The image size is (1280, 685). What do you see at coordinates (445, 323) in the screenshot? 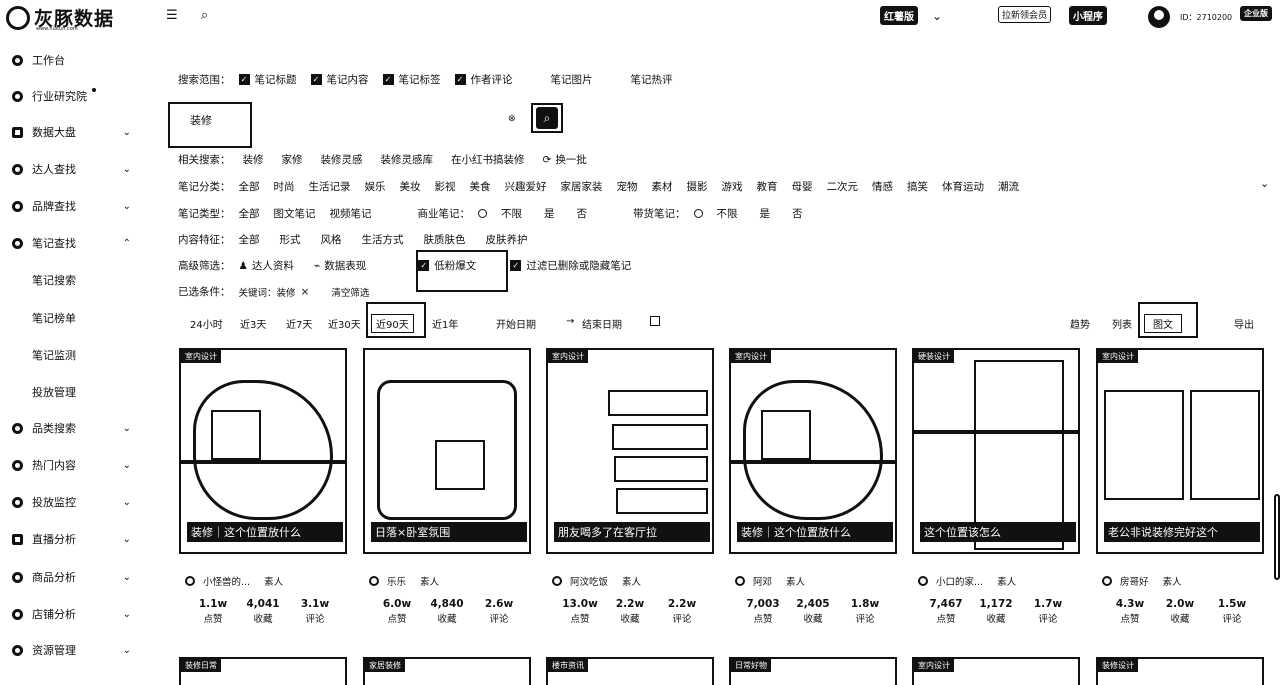
I see `time-tab: 近1年` at bounding box center [445, 323].